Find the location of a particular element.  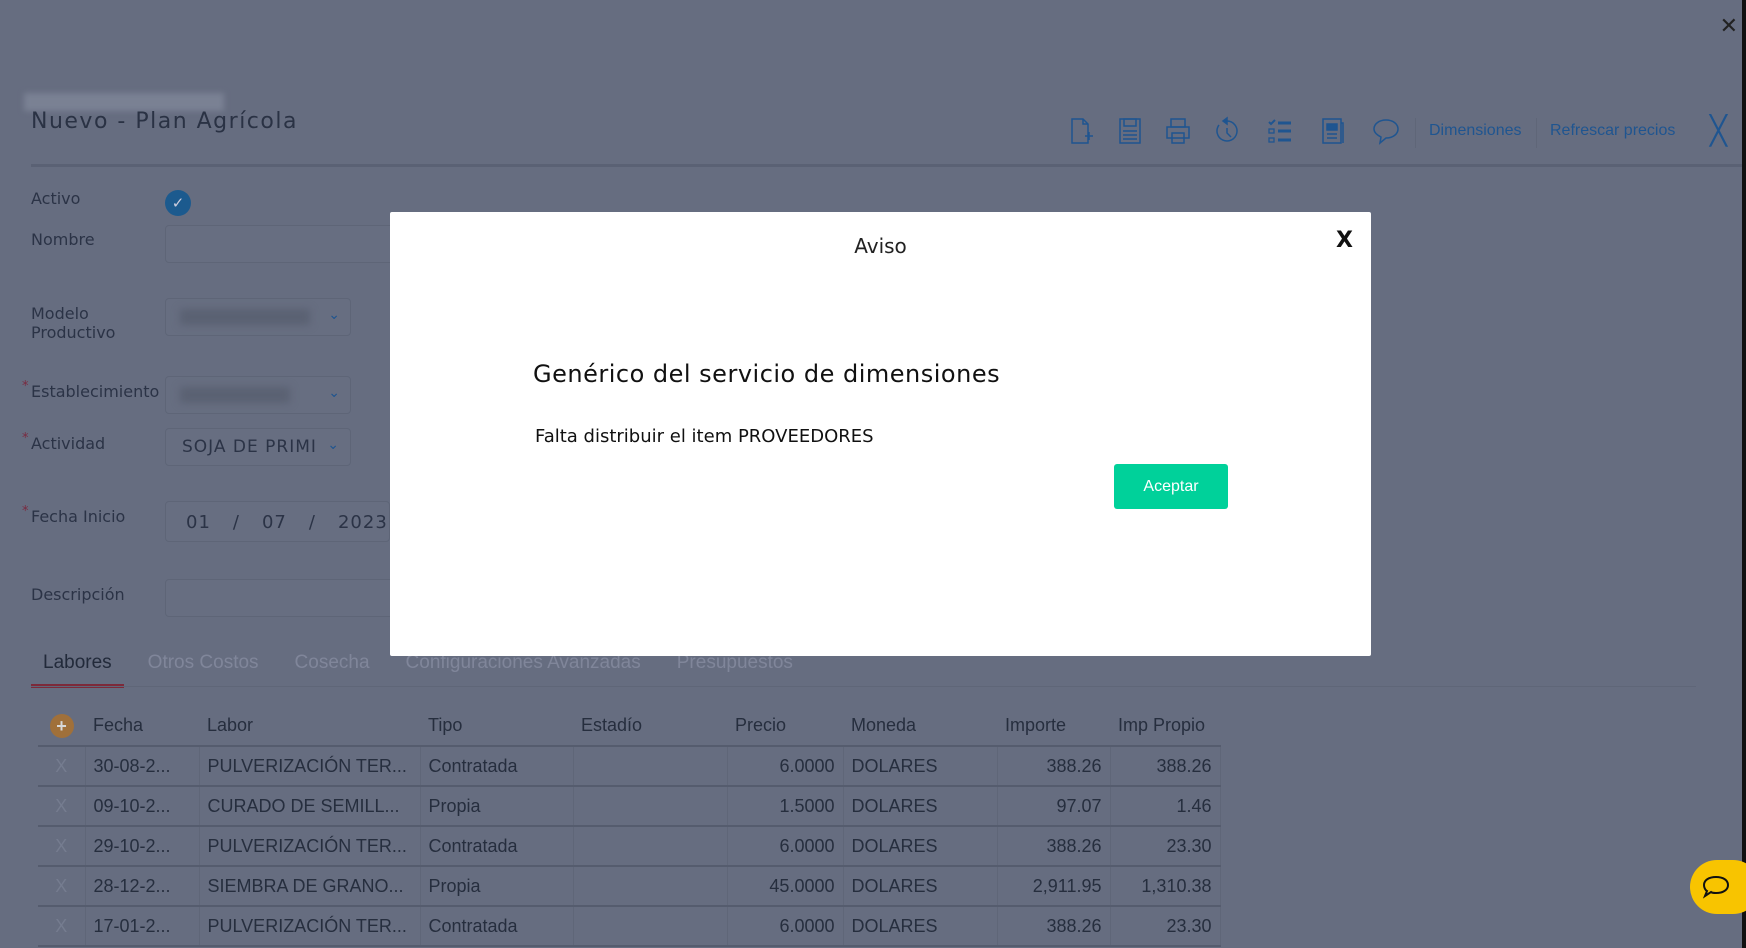

modelo-productivo-select: ⌄ is located at coordinates (258, 317).